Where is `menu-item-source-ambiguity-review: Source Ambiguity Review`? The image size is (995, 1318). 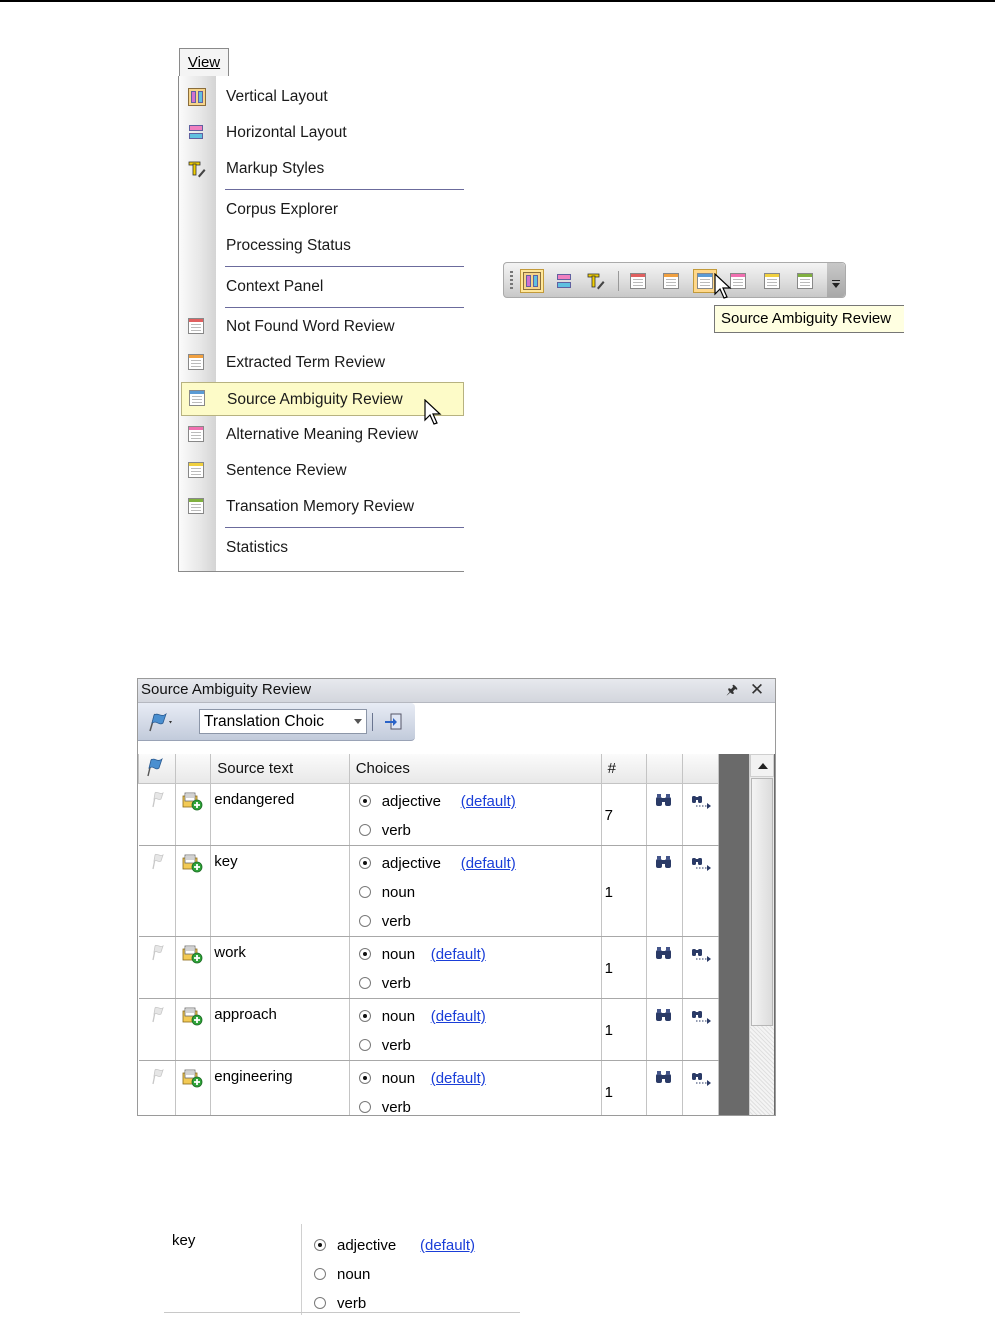
menu-item-source-ambiguity-review: Source Ambiguity Review is located at coordinates (322, 403).